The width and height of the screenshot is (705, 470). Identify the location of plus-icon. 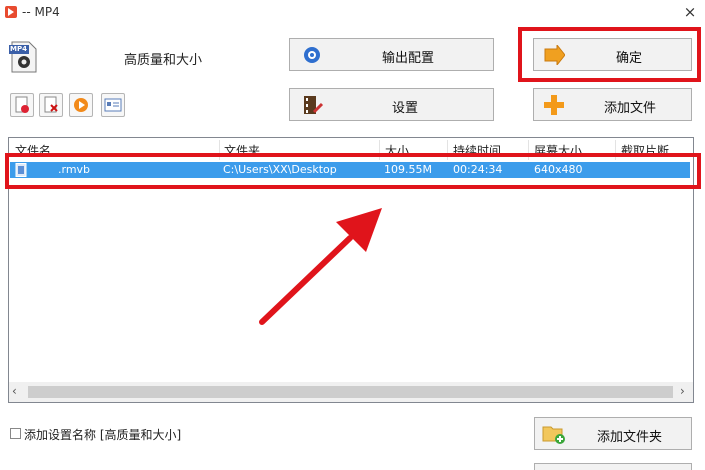
(554, 105).